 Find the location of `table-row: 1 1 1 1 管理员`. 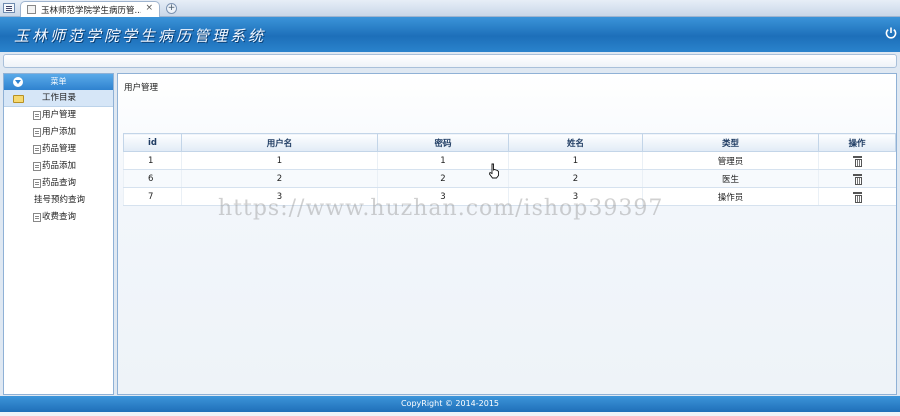

table-row: 1 1 1 1 管理员 is located at coordinates (509, 160).